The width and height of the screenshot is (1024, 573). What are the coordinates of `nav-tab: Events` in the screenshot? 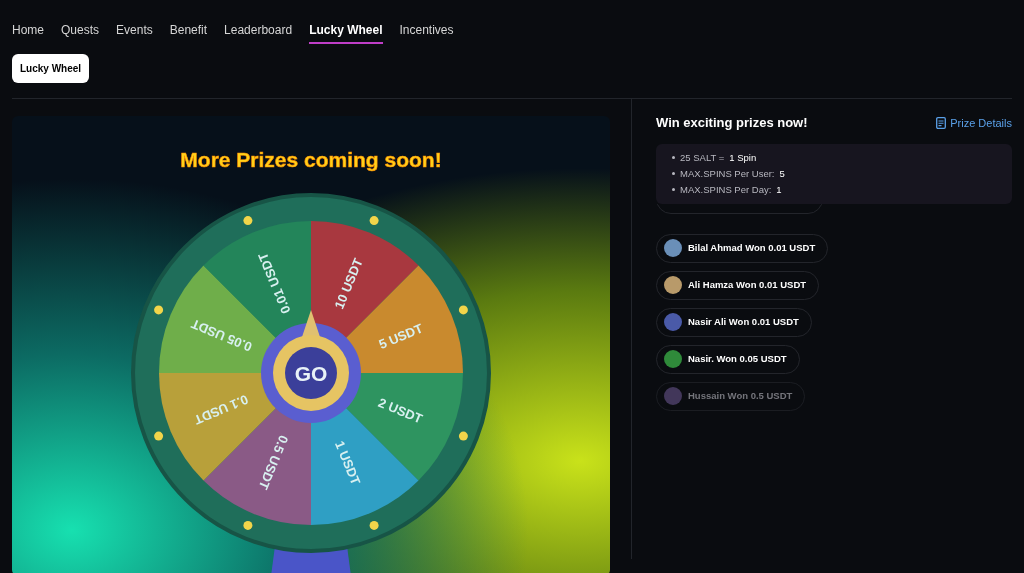 It's located at (134, 32).